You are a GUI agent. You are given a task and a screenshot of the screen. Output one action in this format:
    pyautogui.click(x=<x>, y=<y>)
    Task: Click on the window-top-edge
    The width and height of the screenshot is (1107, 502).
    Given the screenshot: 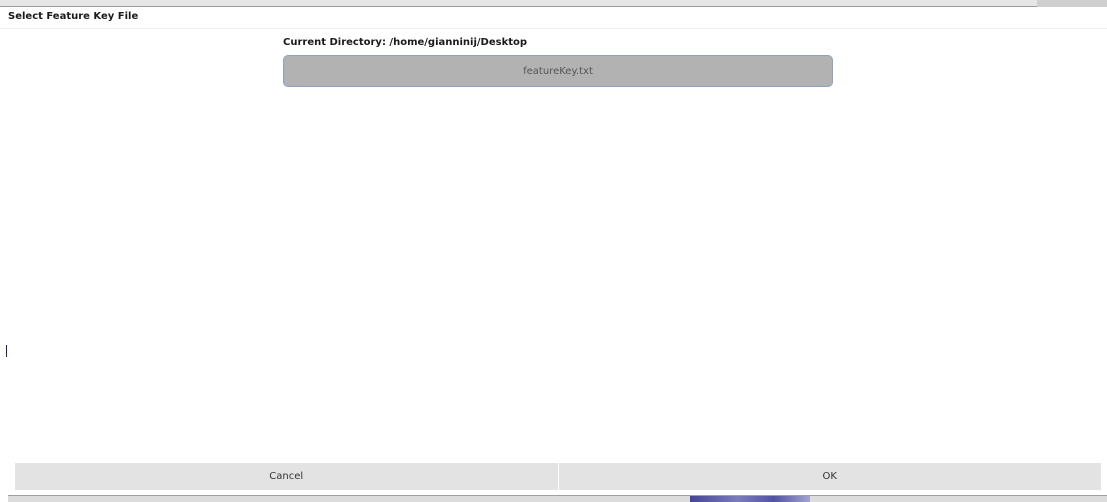 What is the action you would take?
    pyautogui.click(x=553, y=3)
    